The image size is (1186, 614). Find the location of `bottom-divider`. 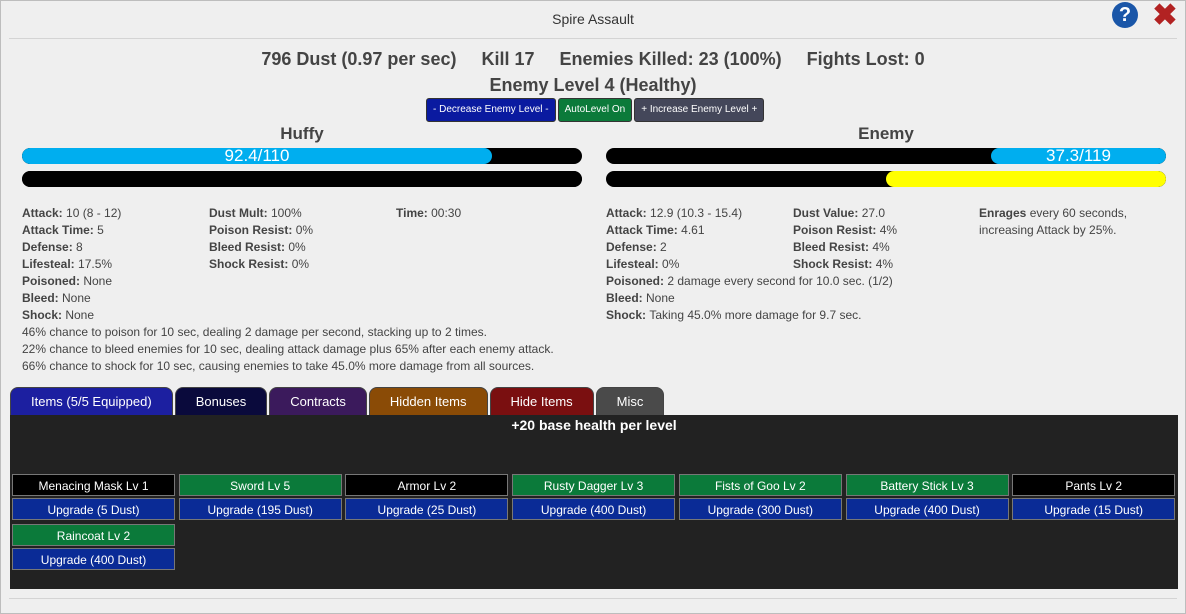

bottom-divider is located at coordinates (593, 598).